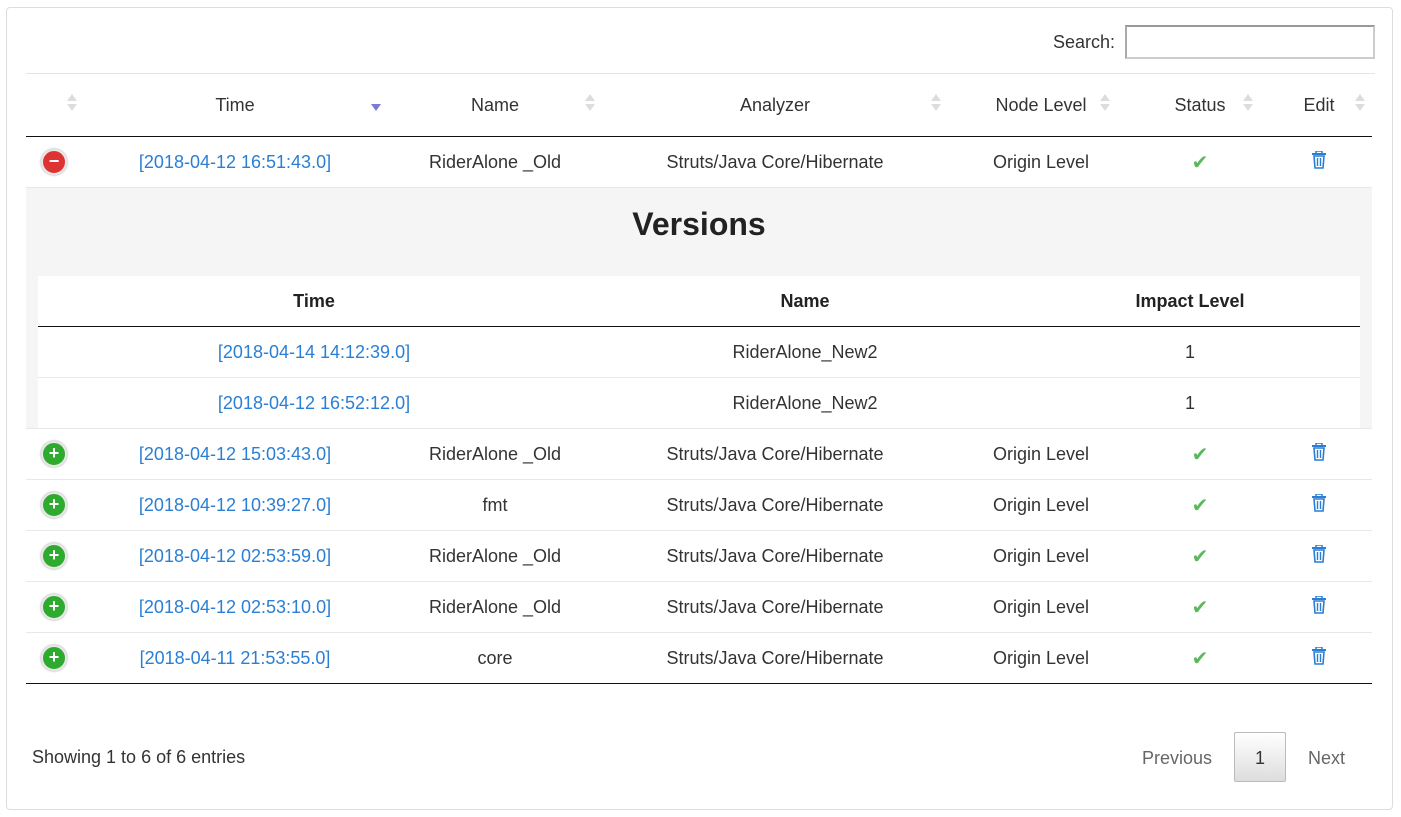 The image size is (1401, 817). I want to click on time-link: [2018-04-12 15:03:43.0], so click(235, 454).